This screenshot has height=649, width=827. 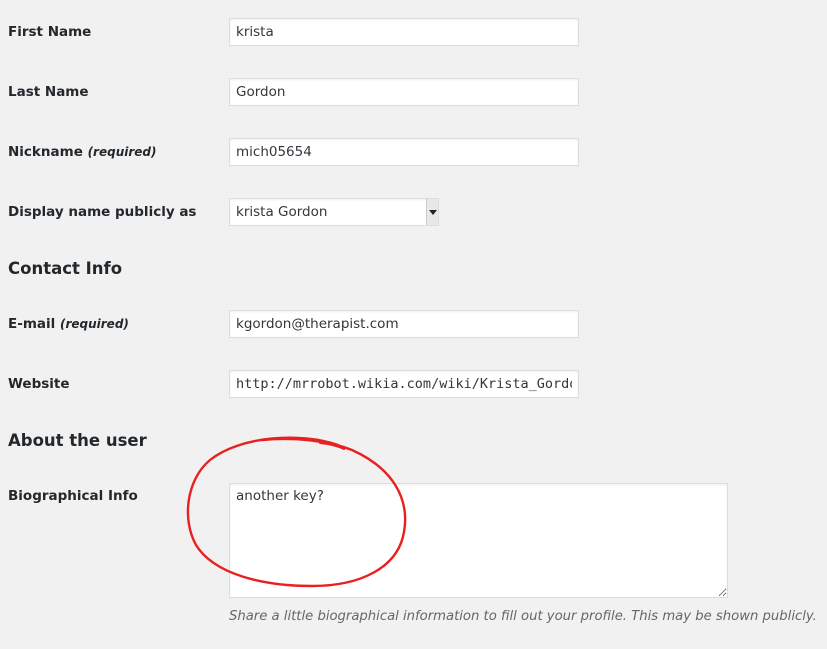 What do you see at coordinates (73, 496) in the screenshot?
I see `bio-label: Biographical Info` at bounding box center [73, 496].